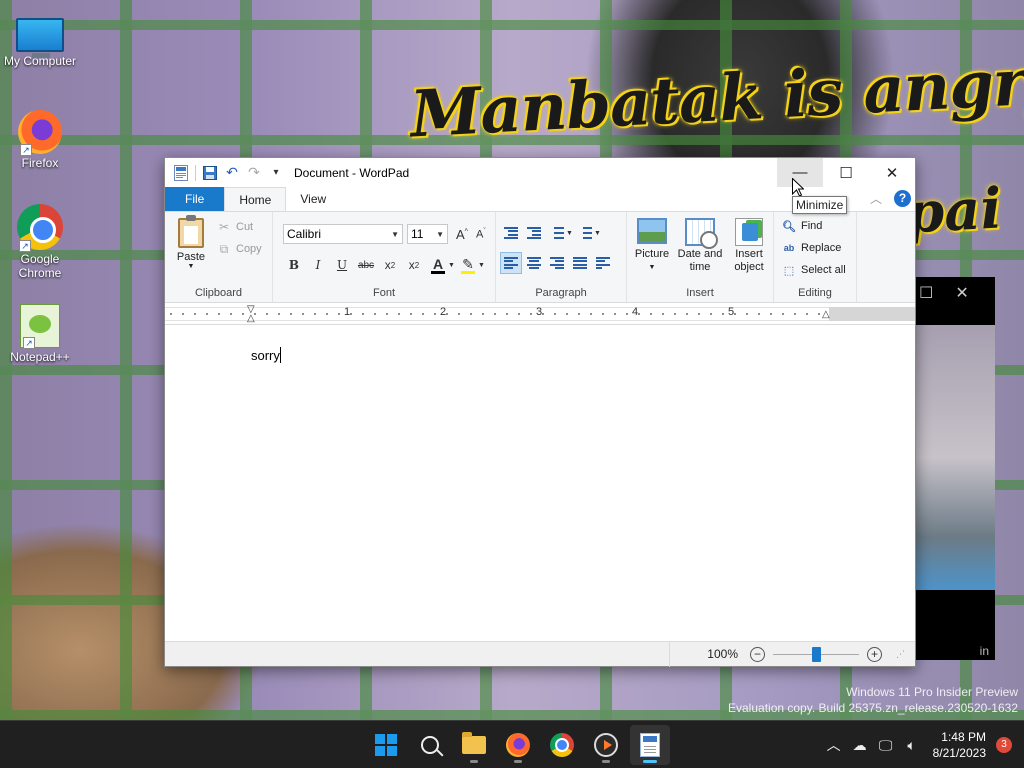 The width and height of the screenshot is (1024, 768). Describe the element at coordinates (254, 172) in the screenshot. I see `redo-icon: ↷` at that location.